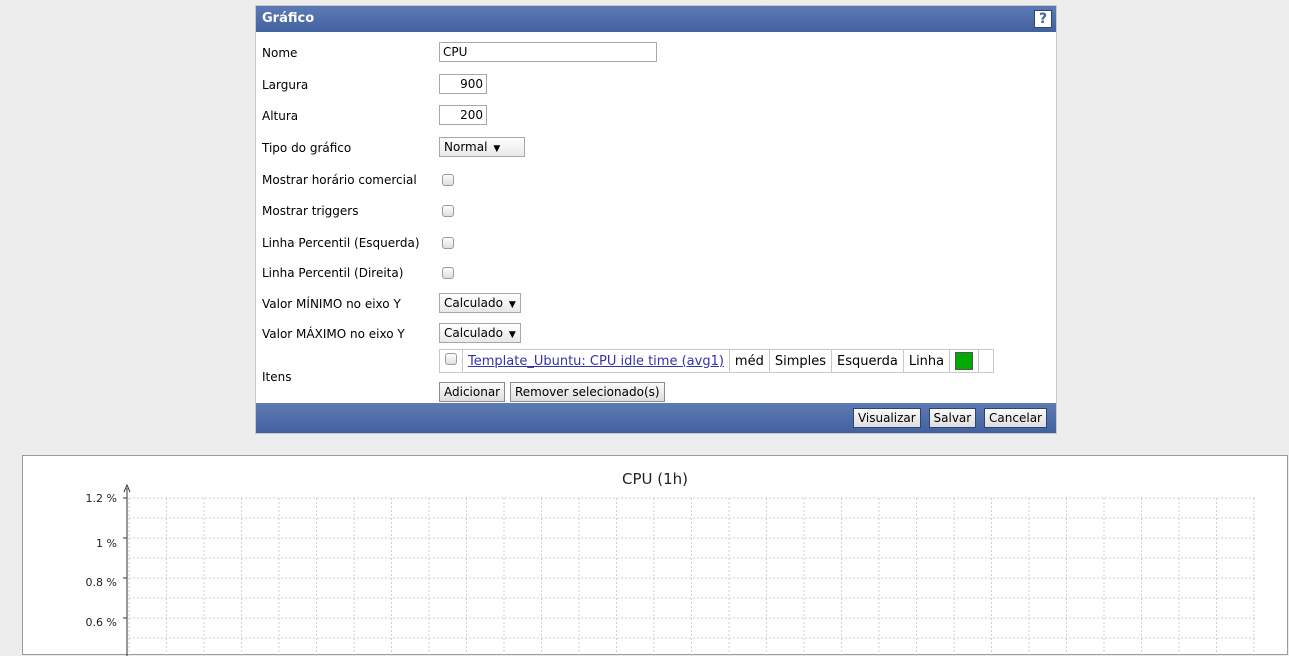  Describe the element at coordinates (656, 212) in the screenshot. I see `triggers-row: Mostrar triggers` at that location.